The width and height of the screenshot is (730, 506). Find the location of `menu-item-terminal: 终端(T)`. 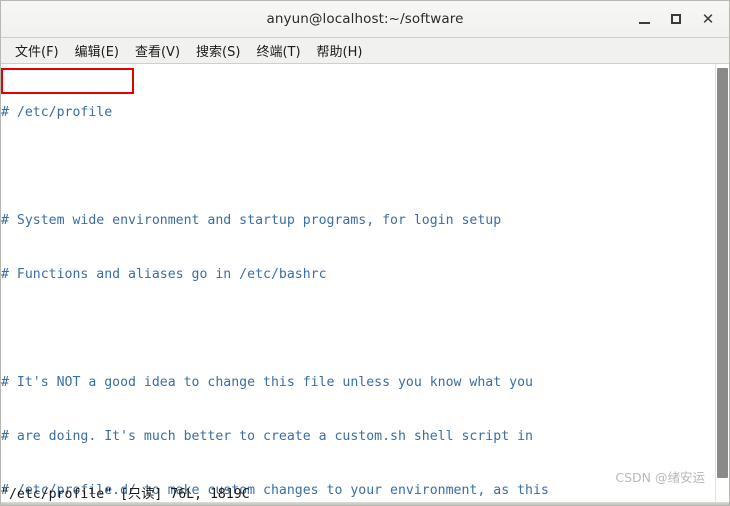

menu-item-terminal: 终端(T) is located at coordinates (278, 50).